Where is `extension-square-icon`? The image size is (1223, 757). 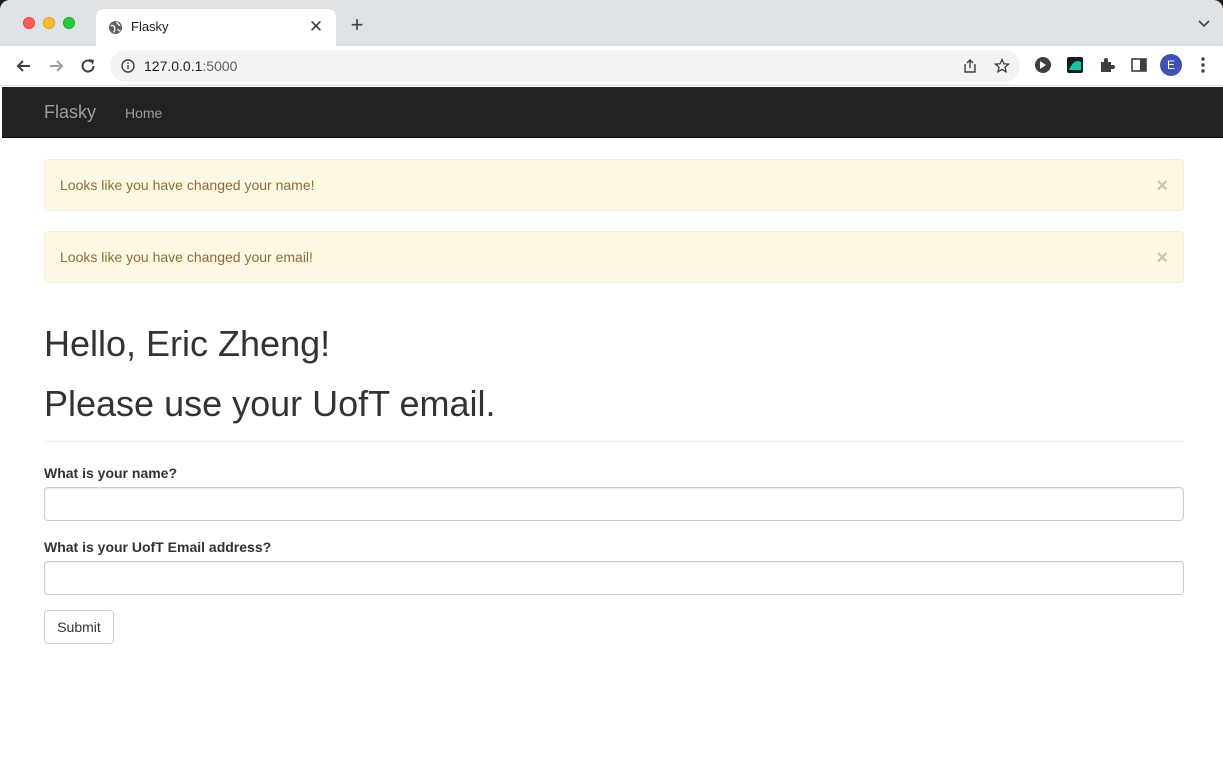
extension-square-icon is located at coordinates (1075, 65).